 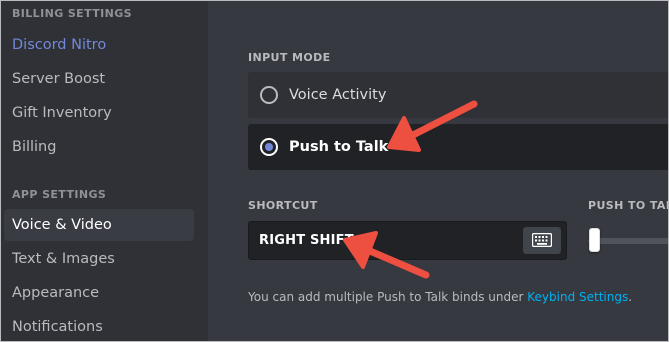 What do you see at coordinates (577, 297) in the screenshot?
I see `keybind-settings-link: Keybind Settings` at bounding box center [577, 297].